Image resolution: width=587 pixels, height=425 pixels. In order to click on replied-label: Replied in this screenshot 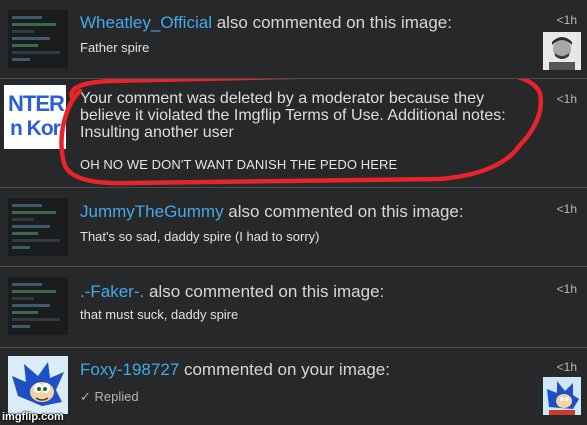, I will do `click(116, 396)`.